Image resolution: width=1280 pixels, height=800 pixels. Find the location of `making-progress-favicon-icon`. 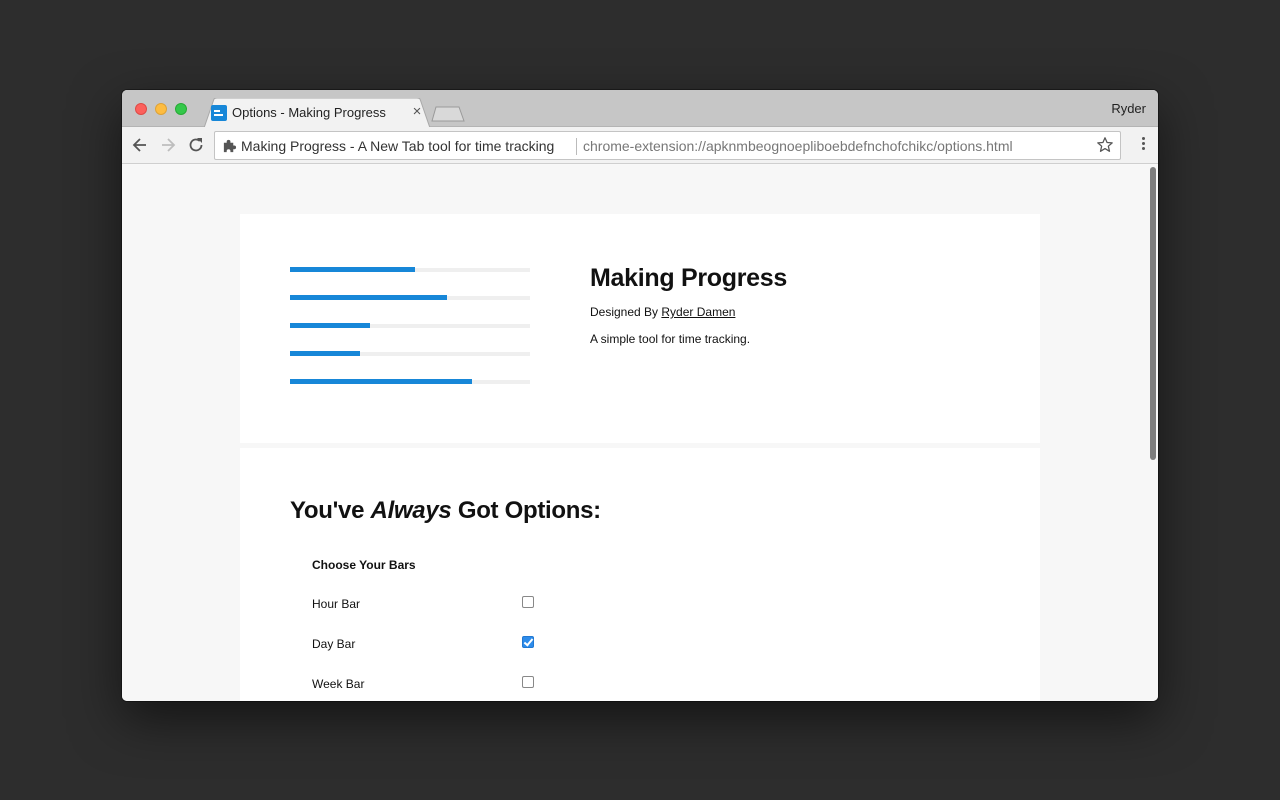

making-progress-favicon-icon is located at coordinates (219, 113).